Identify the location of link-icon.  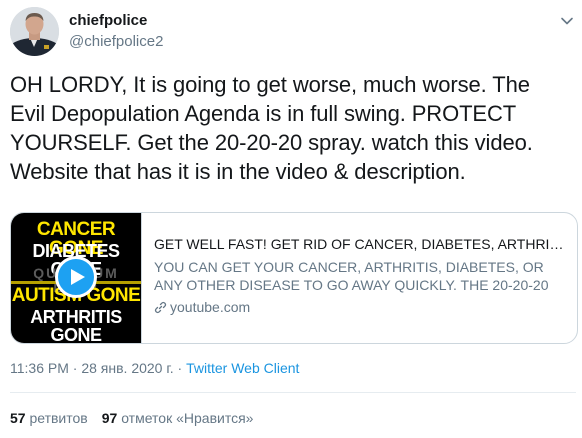
(160, 307).